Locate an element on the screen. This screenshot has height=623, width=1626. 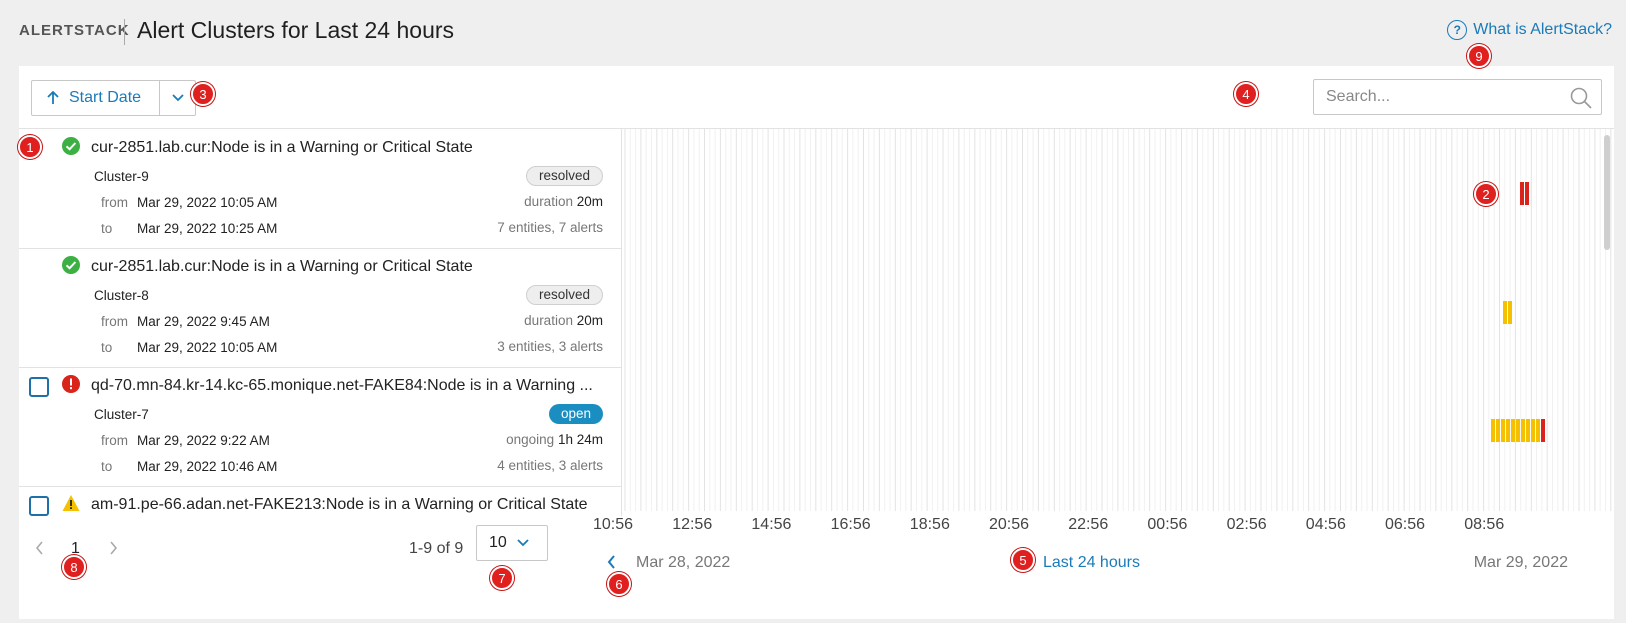
sort-options-dropdown is located at coordinates (178, 98).